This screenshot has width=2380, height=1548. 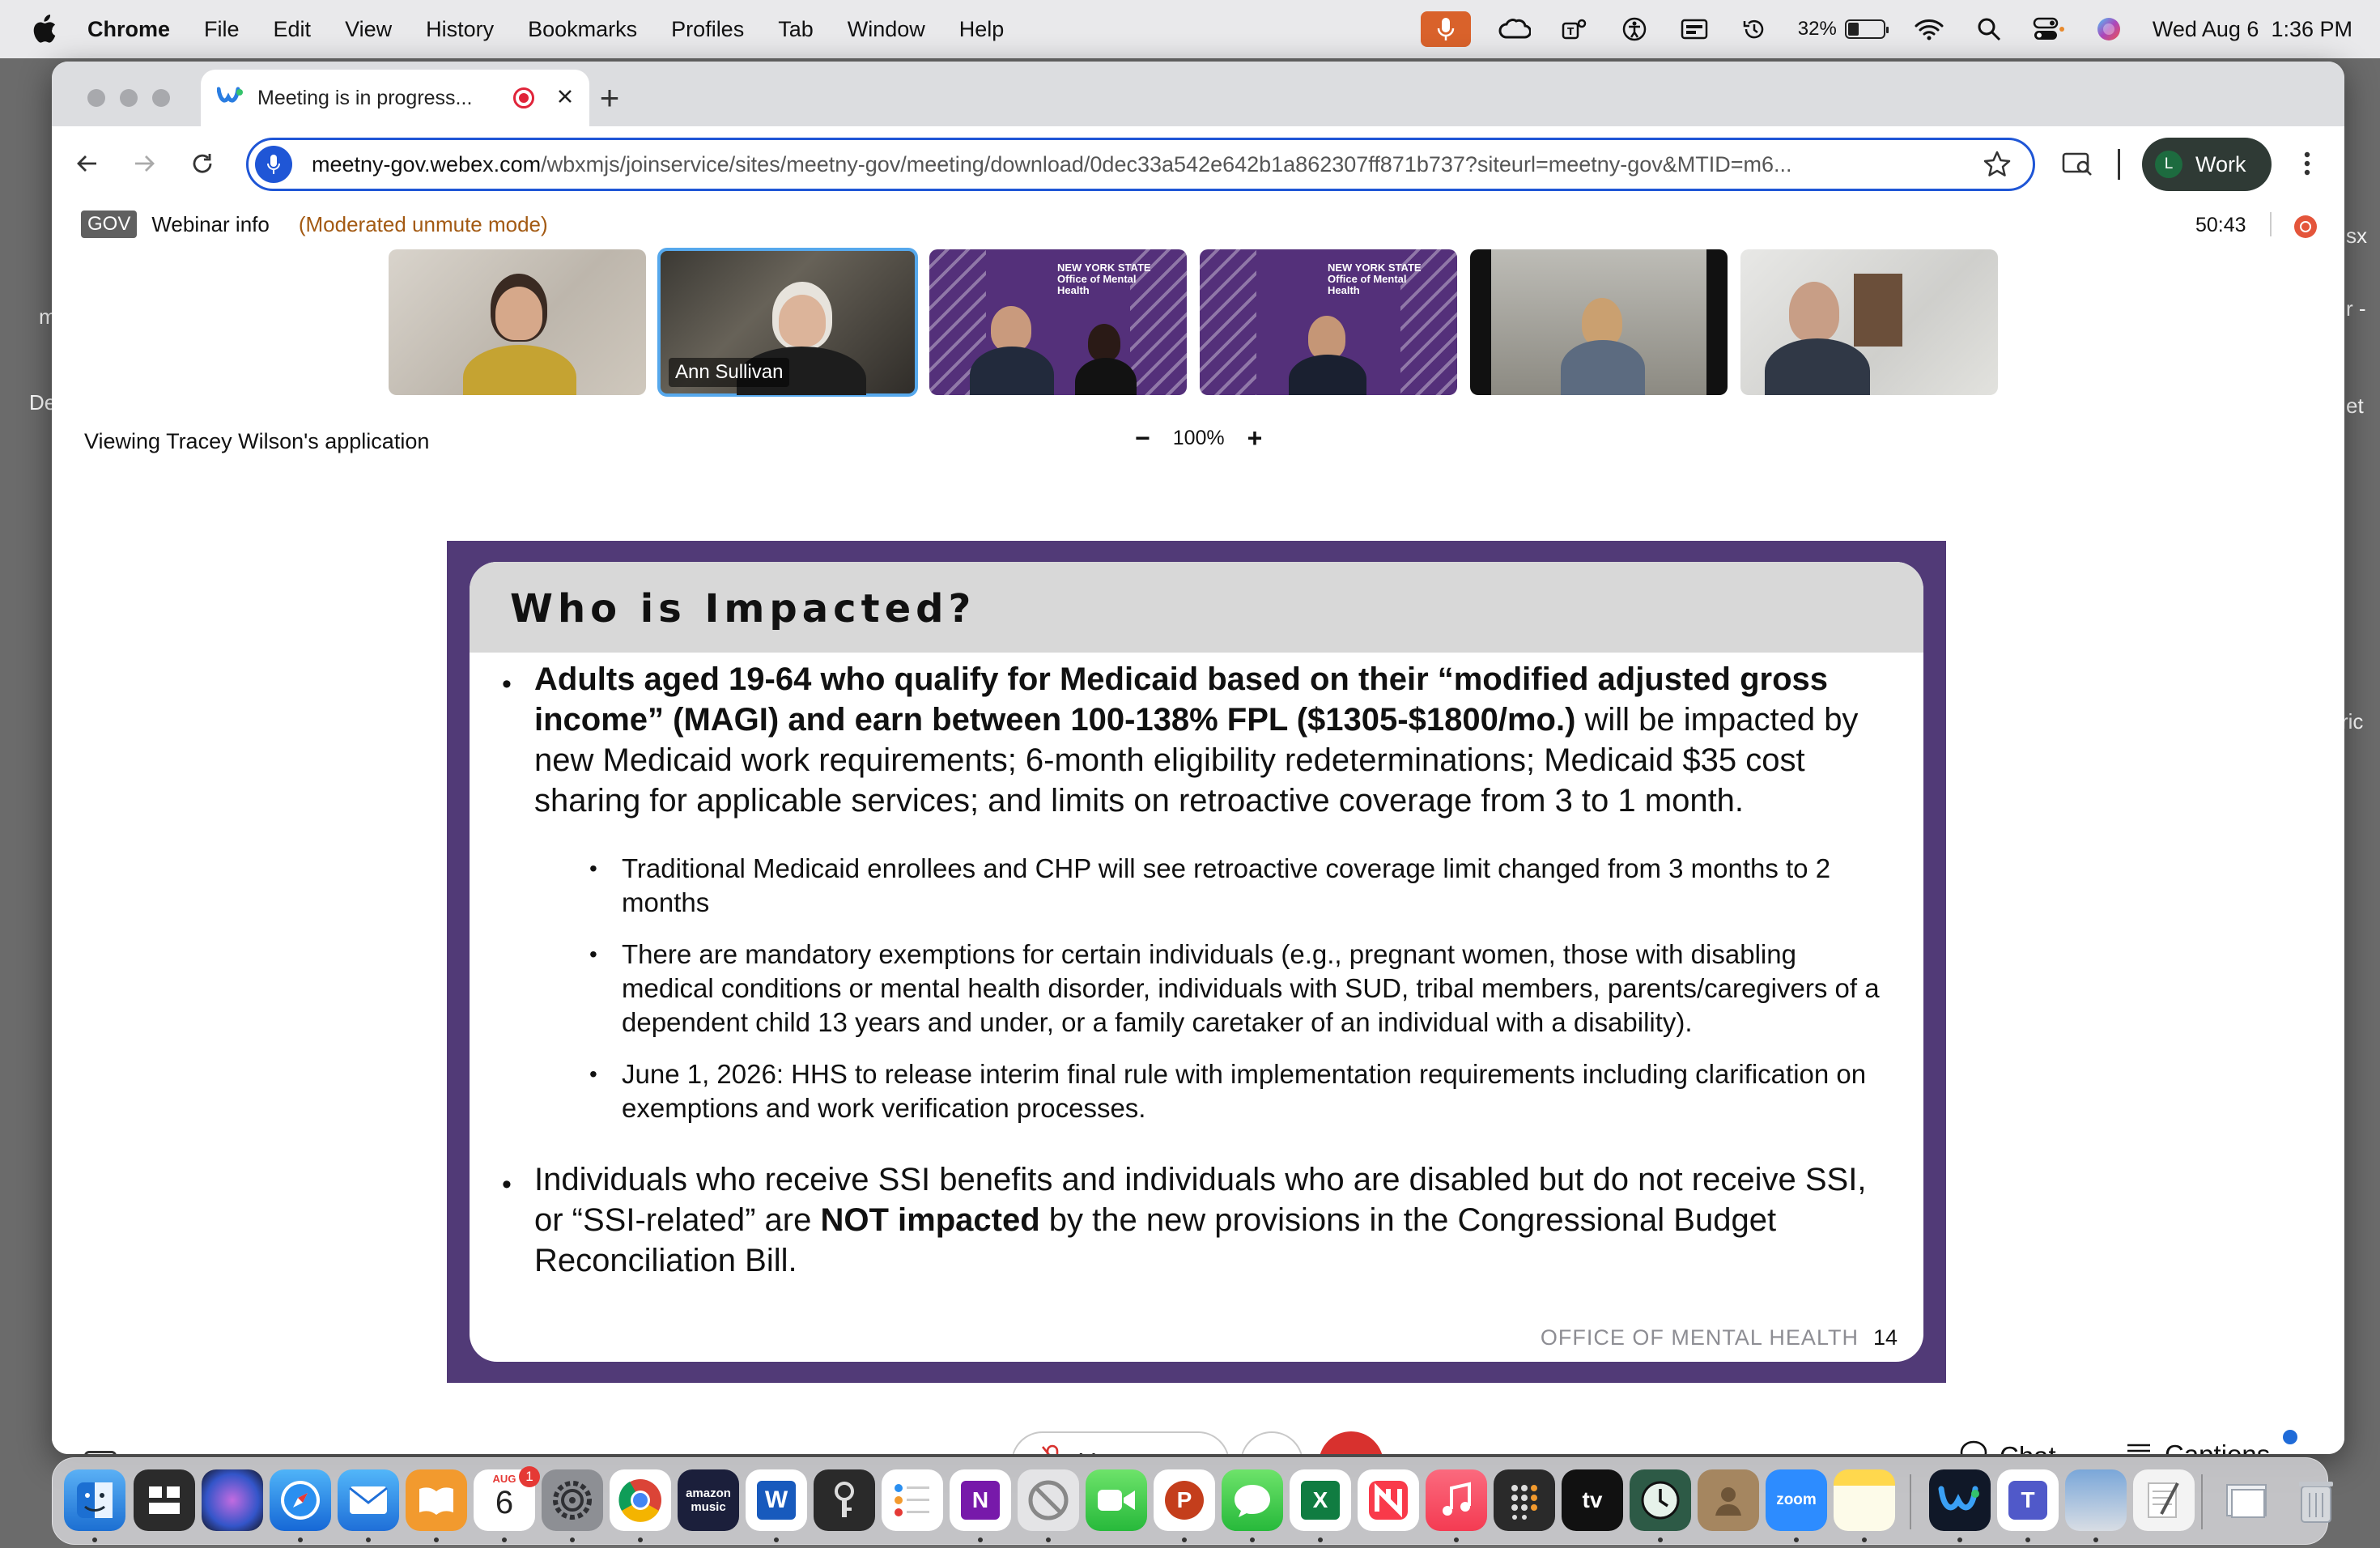 What do you see at coordinates (707, 29) in the screenshot?
I see `menu-profiles: Profiles` at bounding box center [707, 29].